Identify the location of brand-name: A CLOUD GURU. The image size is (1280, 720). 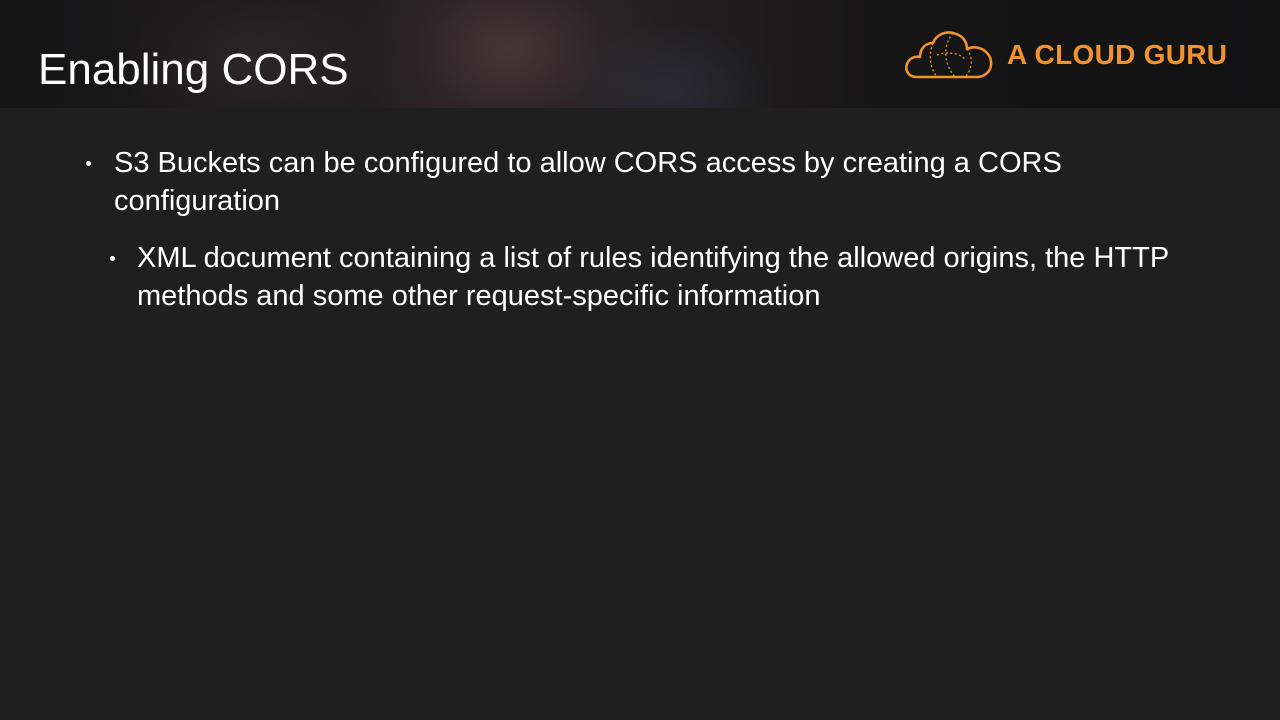
(1117, 54).